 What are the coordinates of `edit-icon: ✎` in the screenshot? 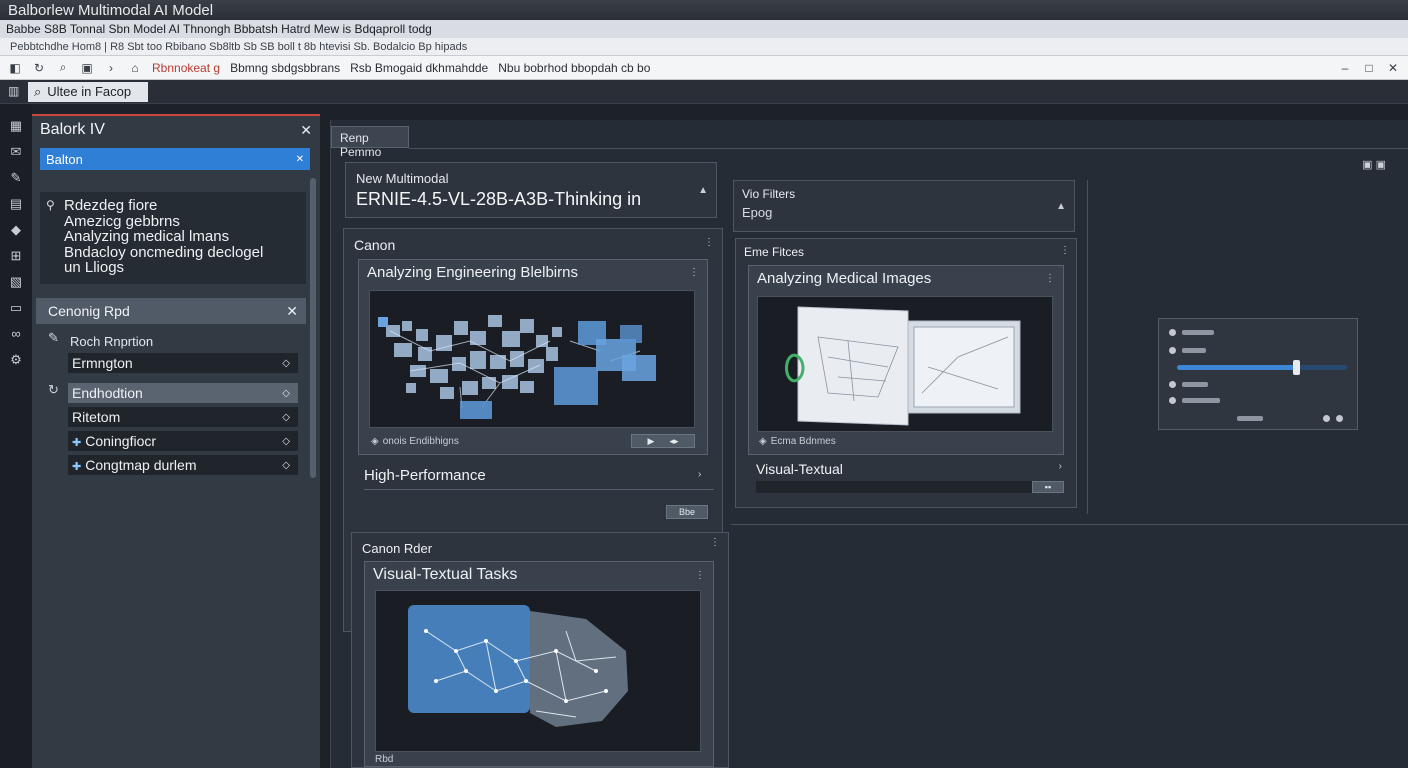 It's located at (16, 177).